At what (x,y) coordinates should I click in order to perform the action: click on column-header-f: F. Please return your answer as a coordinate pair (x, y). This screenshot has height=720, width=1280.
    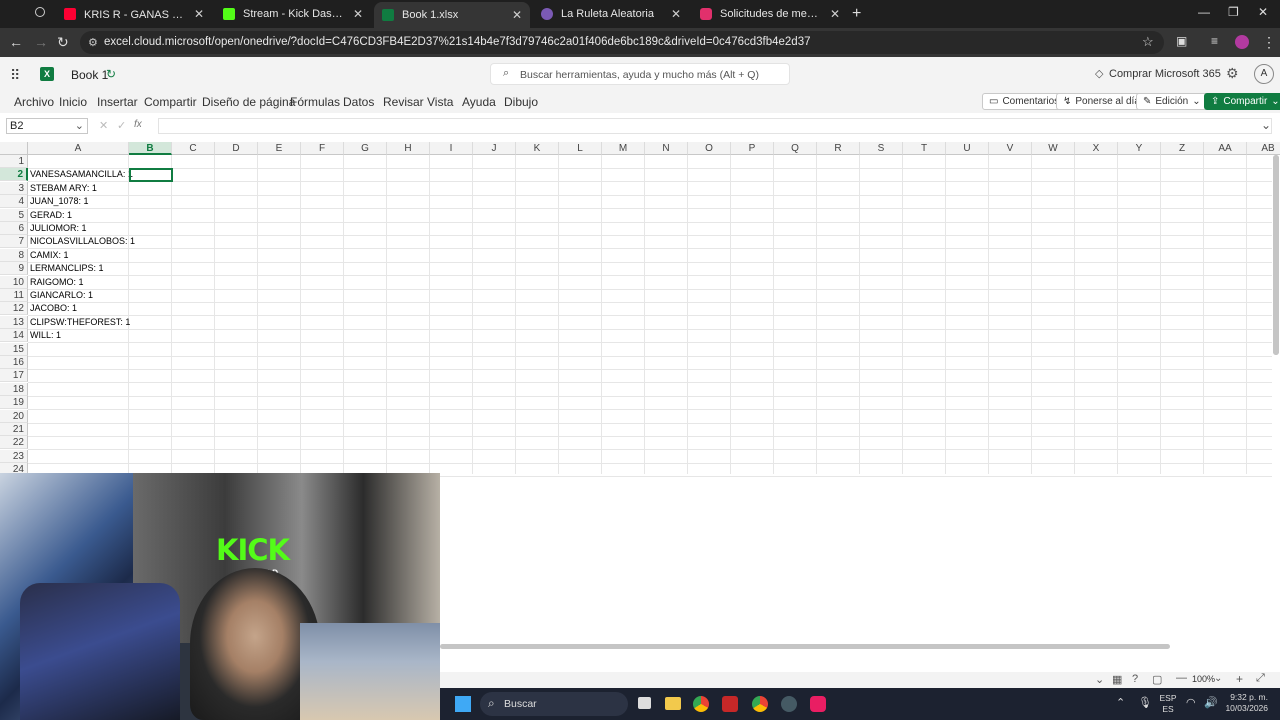
    Looking at the image, I should click on (322, 148).